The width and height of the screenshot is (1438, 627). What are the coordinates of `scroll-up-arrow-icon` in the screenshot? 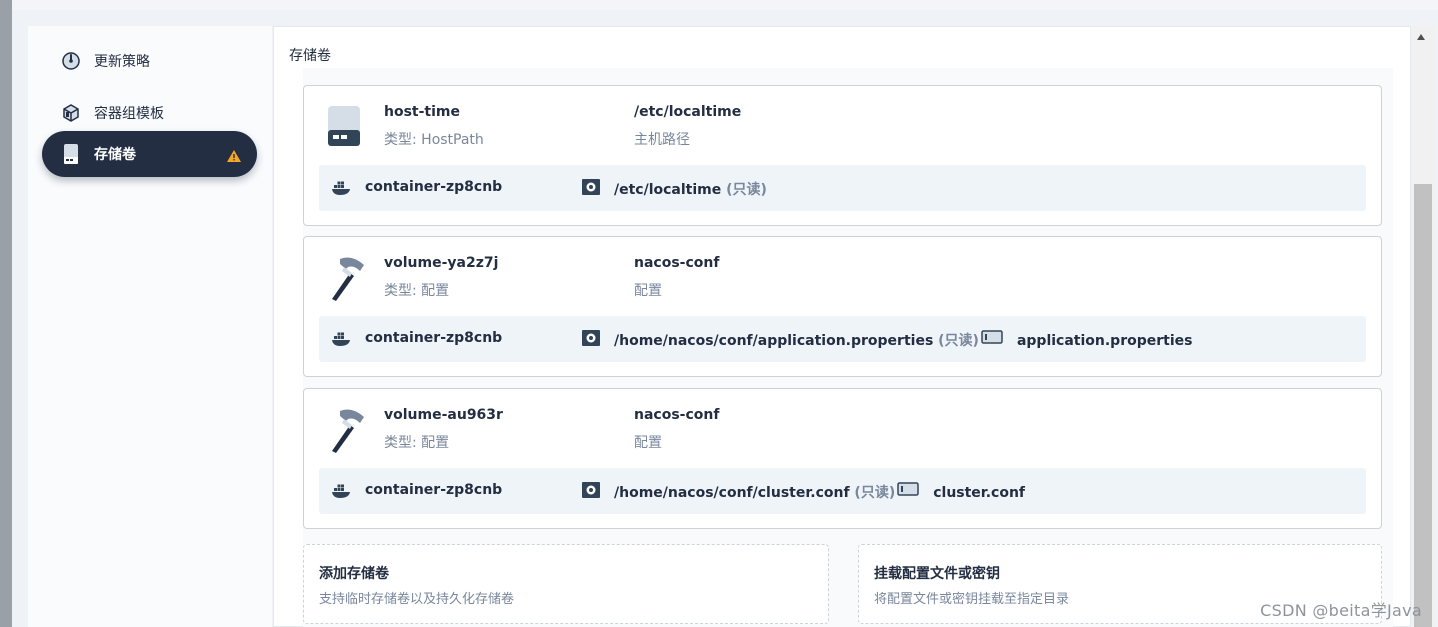 It's located at (1421, 37).